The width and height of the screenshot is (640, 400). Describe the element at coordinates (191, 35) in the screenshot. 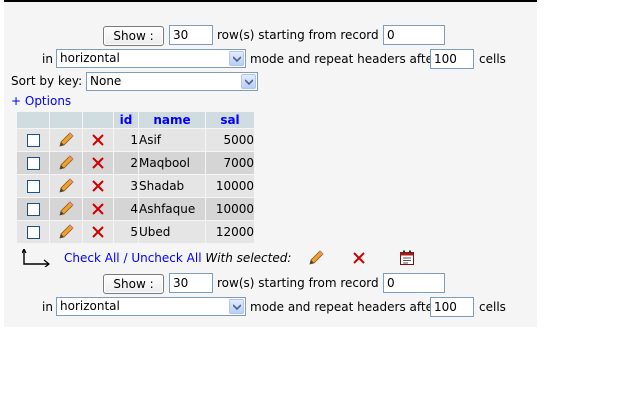

I see `rows-input-top: 30` at that location.